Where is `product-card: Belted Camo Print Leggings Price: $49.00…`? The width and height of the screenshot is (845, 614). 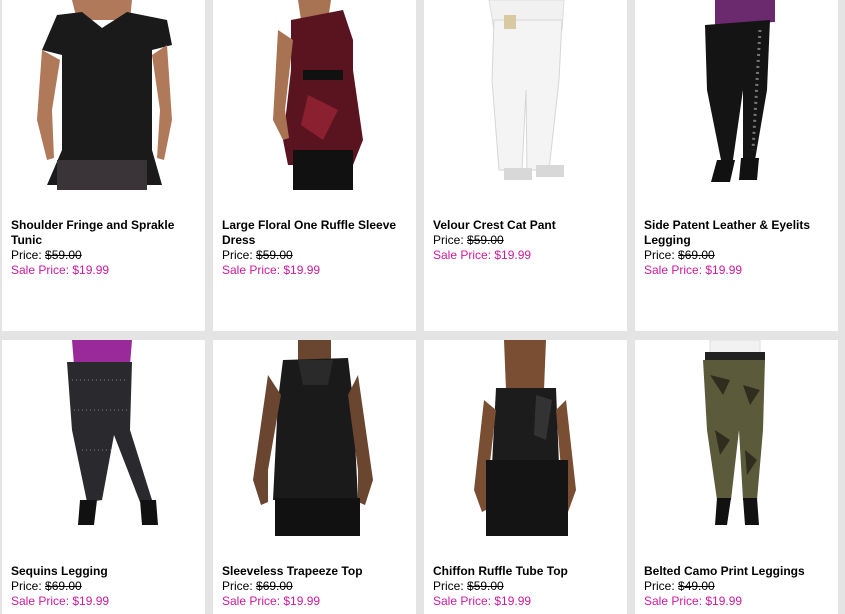 product-card: Belted Camo Print Leggings Price: $49.00… is located at coordinates (736, 477).